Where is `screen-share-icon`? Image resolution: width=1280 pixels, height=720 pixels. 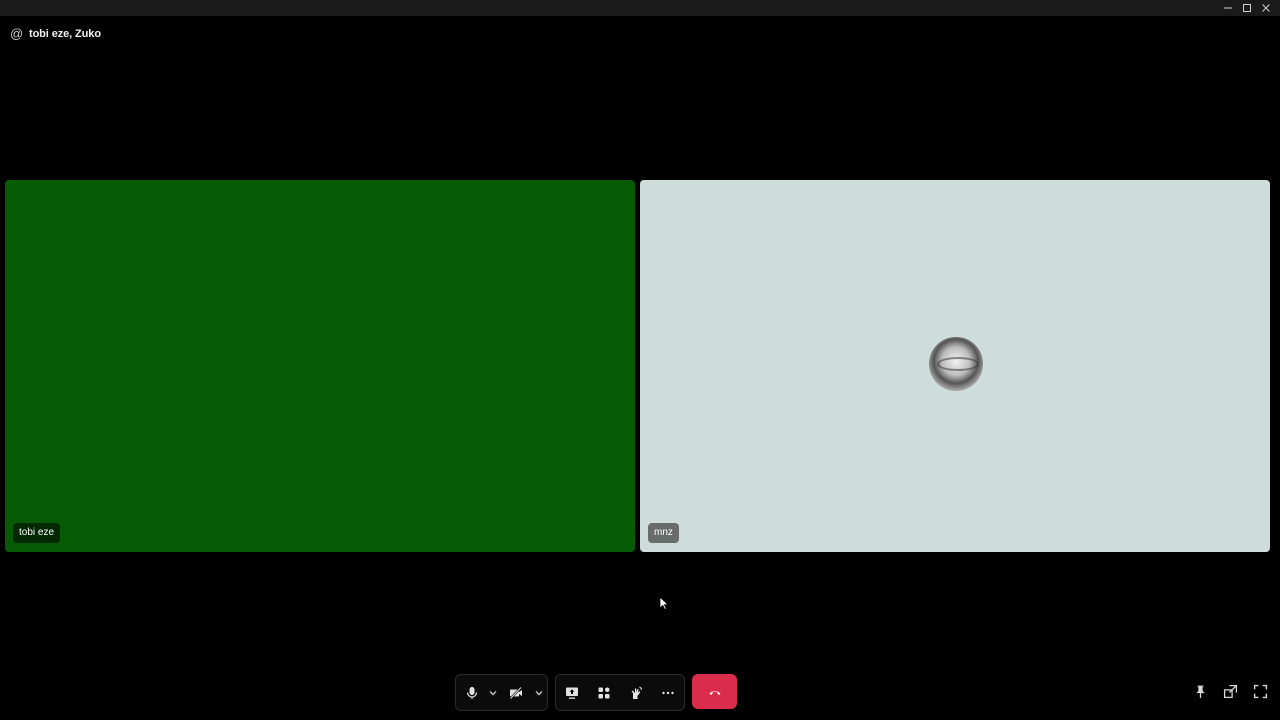
screen-share-icon is located at coordinates (572, 693).